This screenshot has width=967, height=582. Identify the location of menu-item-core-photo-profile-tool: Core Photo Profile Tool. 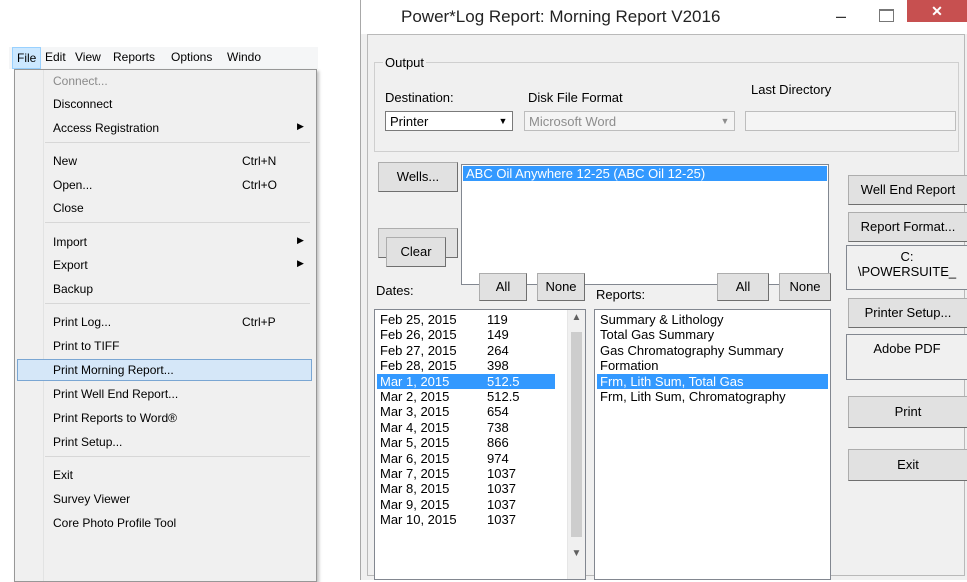
(164, 523).